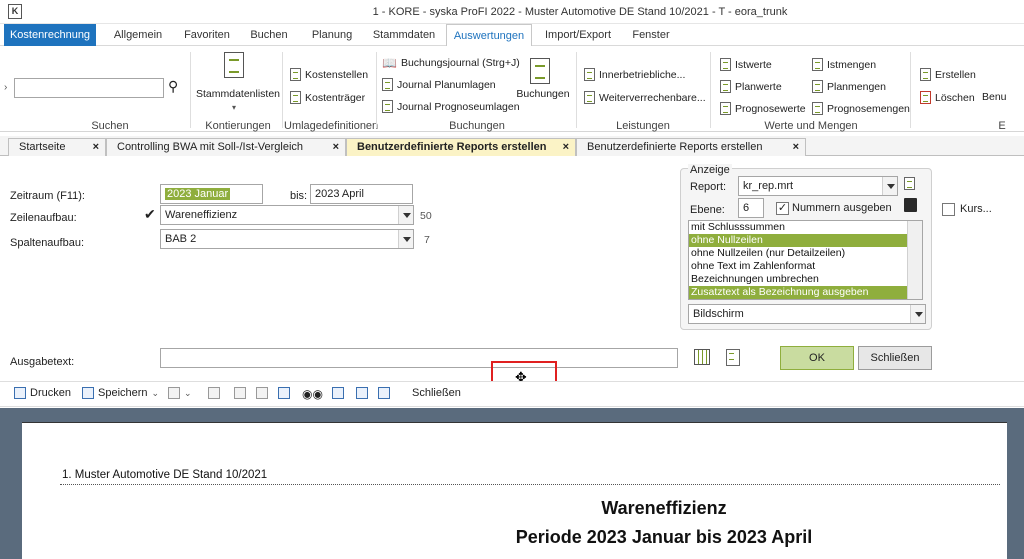 This screenshot has height=559, width=1024. What do you see at coordinates (691, 147) in the screenshot?
I see `doc-tab-reports: Benutzerdefinierte Reports erstellen ×` at bounding box center [691, 147].